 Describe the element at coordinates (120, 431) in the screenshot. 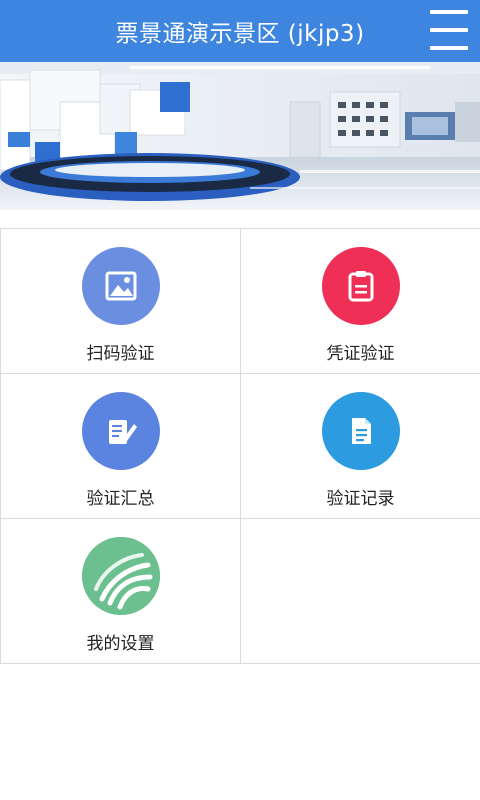

I see `edit-note-icon` at that location.